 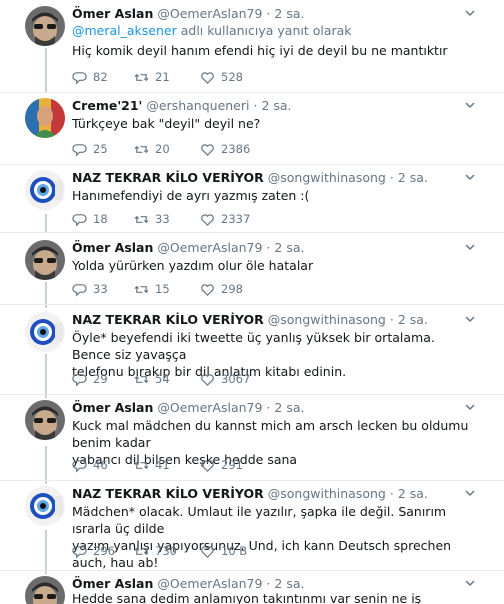 What do you see at coordinates (152, 289) in the screenshot?
I see `retweet-button: 15` at bounding box center [152, 289].